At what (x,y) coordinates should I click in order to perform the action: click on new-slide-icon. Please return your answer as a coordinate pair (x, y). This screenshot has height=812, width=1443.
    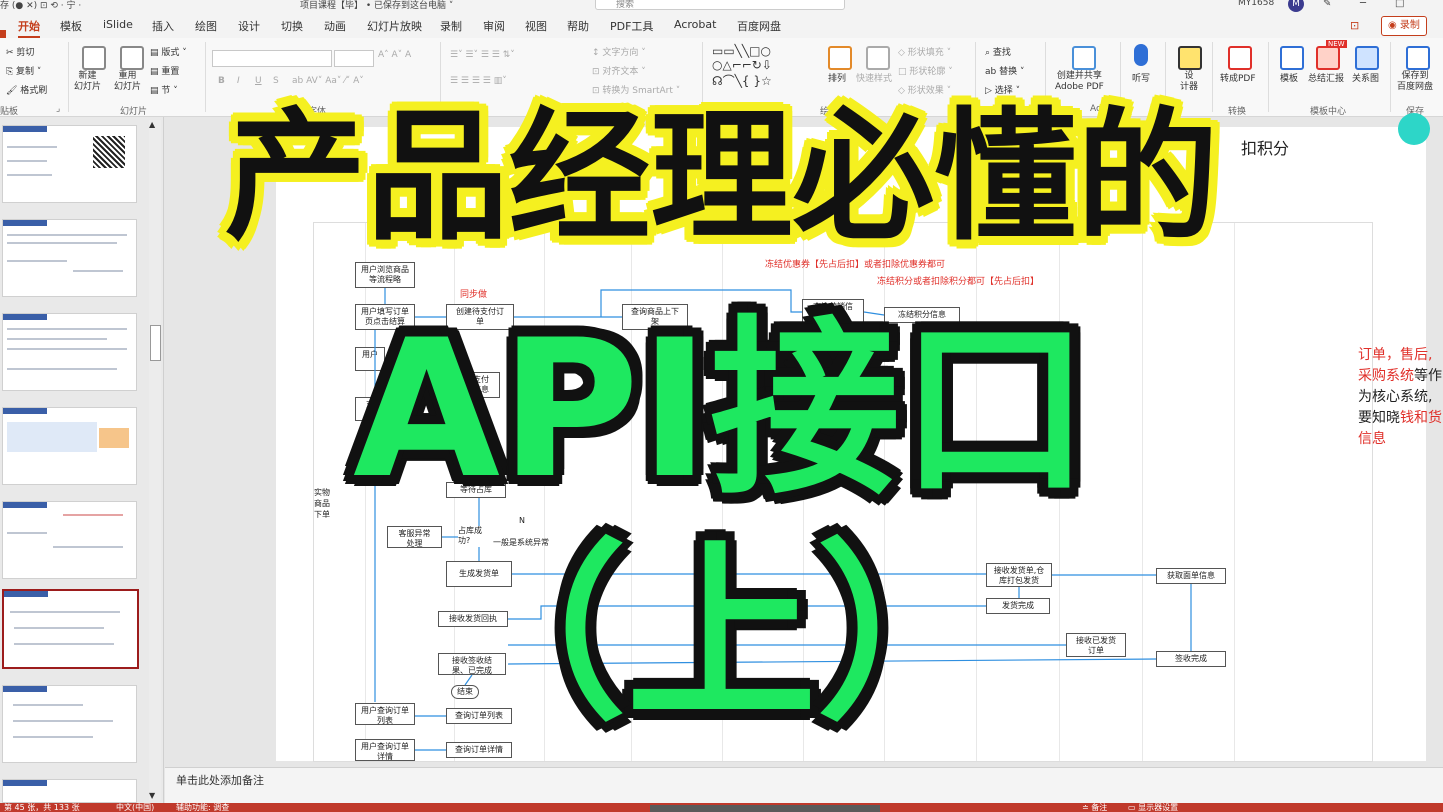
    Looking at the image, I should click on (94, 58).